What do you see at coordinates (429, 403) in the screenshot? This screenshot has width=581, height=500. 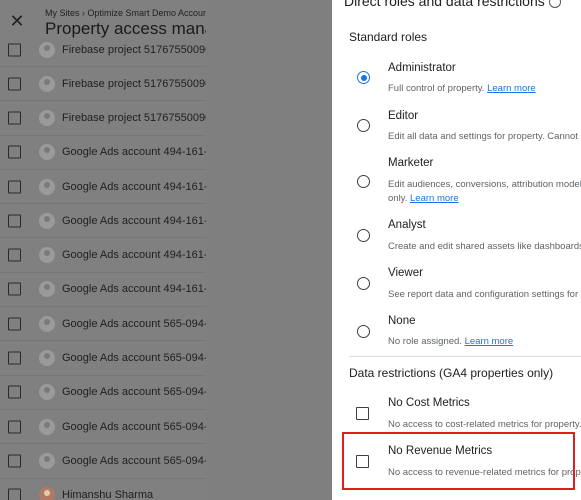 I see `restriction-name-no-cost: No Cost Metrics` at bounding box center [429, 403].